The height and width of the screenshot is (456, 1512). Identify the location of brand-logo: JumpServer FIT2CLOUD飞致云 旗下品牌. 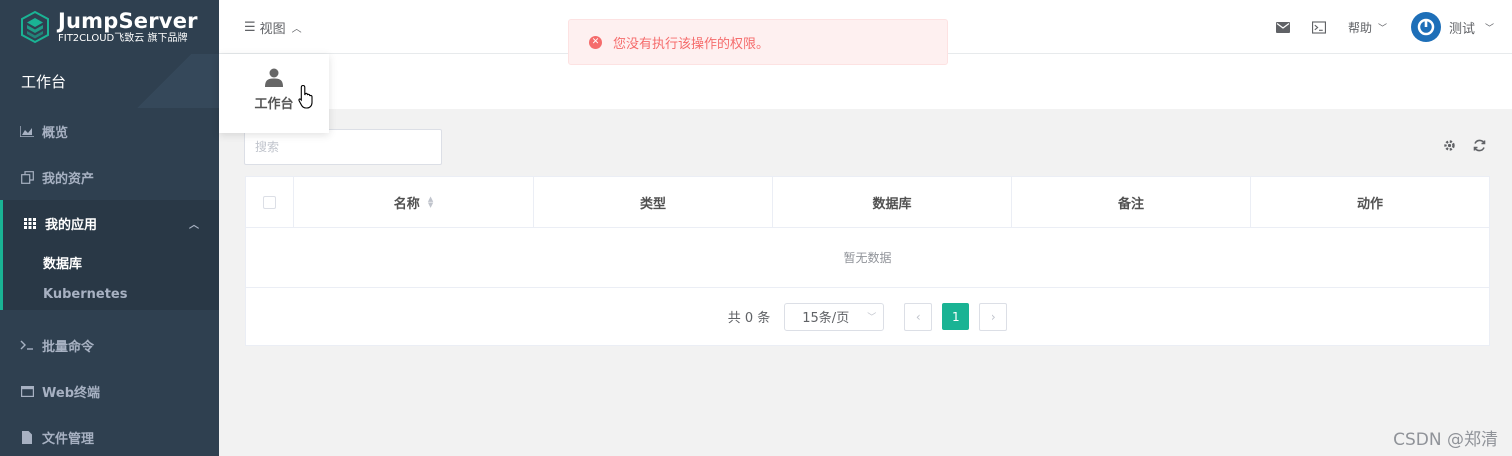
(109, 27).